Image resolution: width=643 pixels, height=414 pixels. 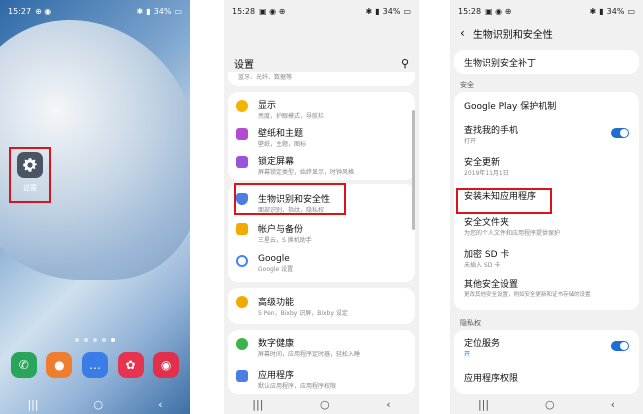 What do you see at coordinates (242, 376) in the screenshot?
I see `apps-icon` at bounding box center [242, 376].